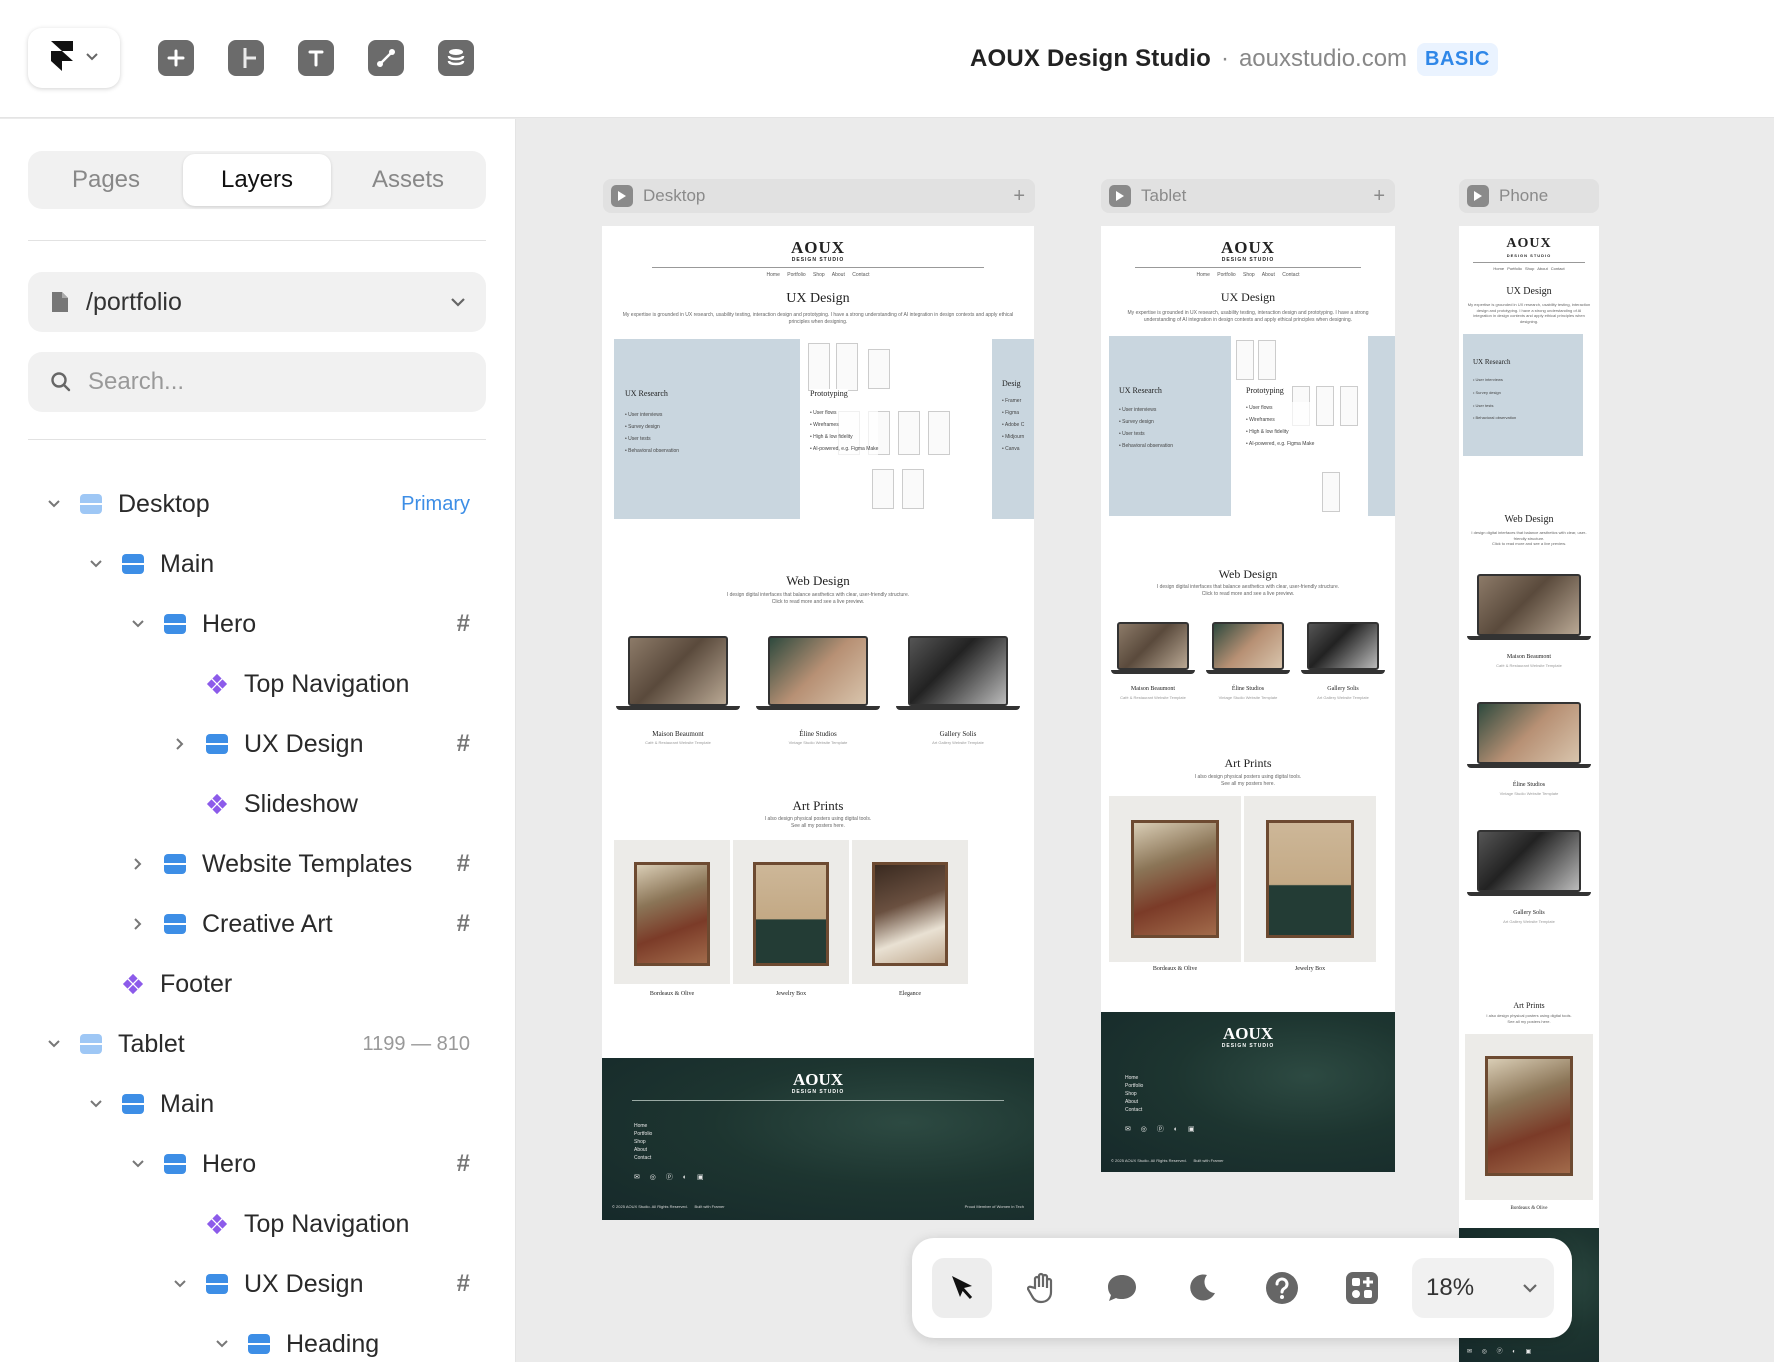  I want to click on insert-plus-icon, so click(176, 58).